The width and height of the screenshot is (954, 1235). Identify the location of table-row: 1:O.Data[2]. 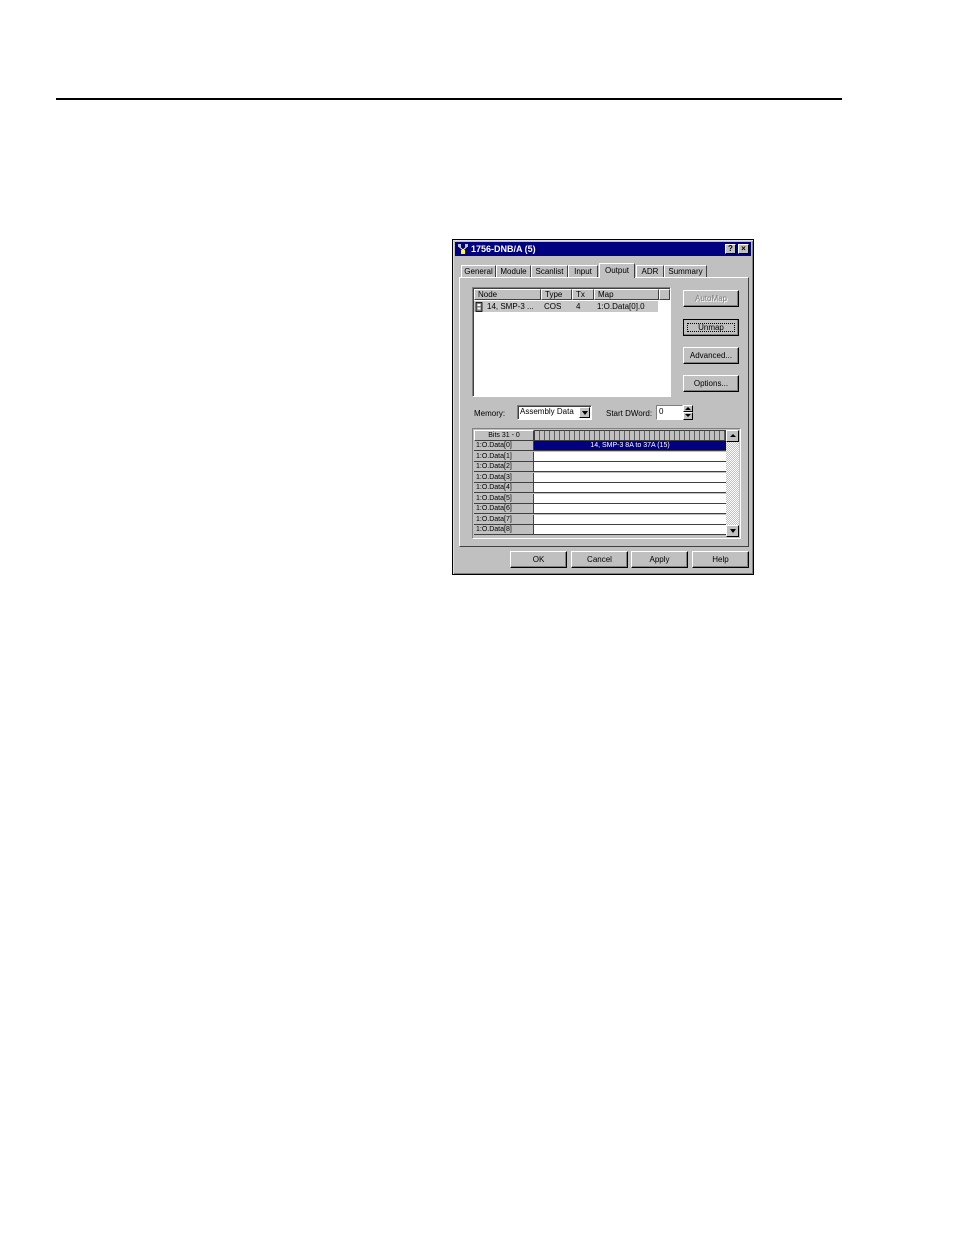
(600, 467).